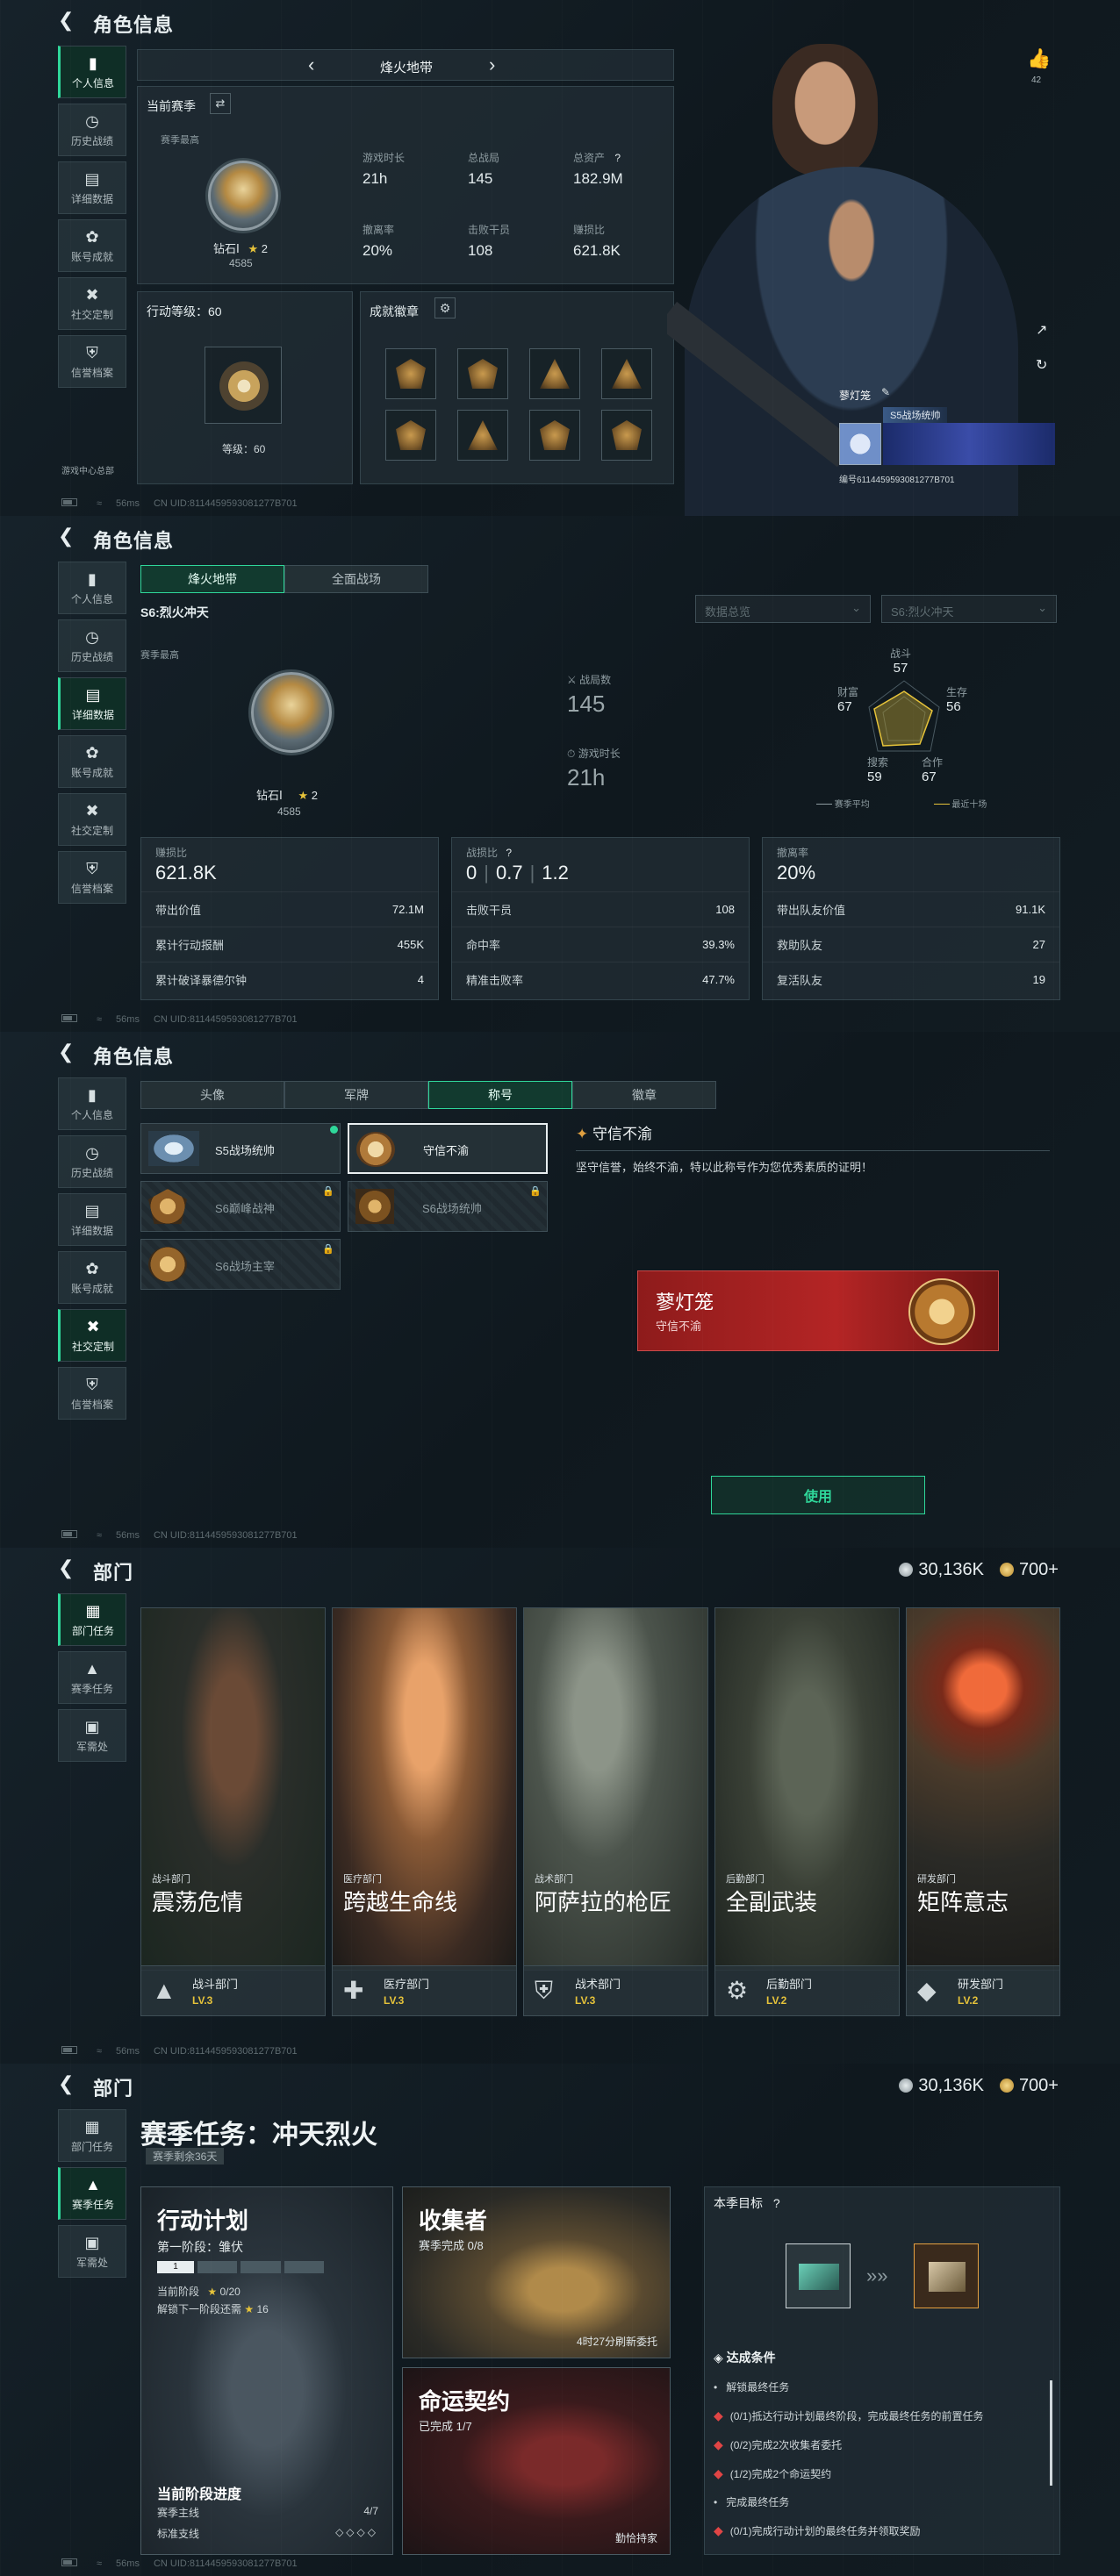 This screenshot has height=2576, width=1120. Describe the element at coordinates (233, 1789) in the screenshot. I see `dept-card-combat: 战斗部门 震荡危情` at that location.